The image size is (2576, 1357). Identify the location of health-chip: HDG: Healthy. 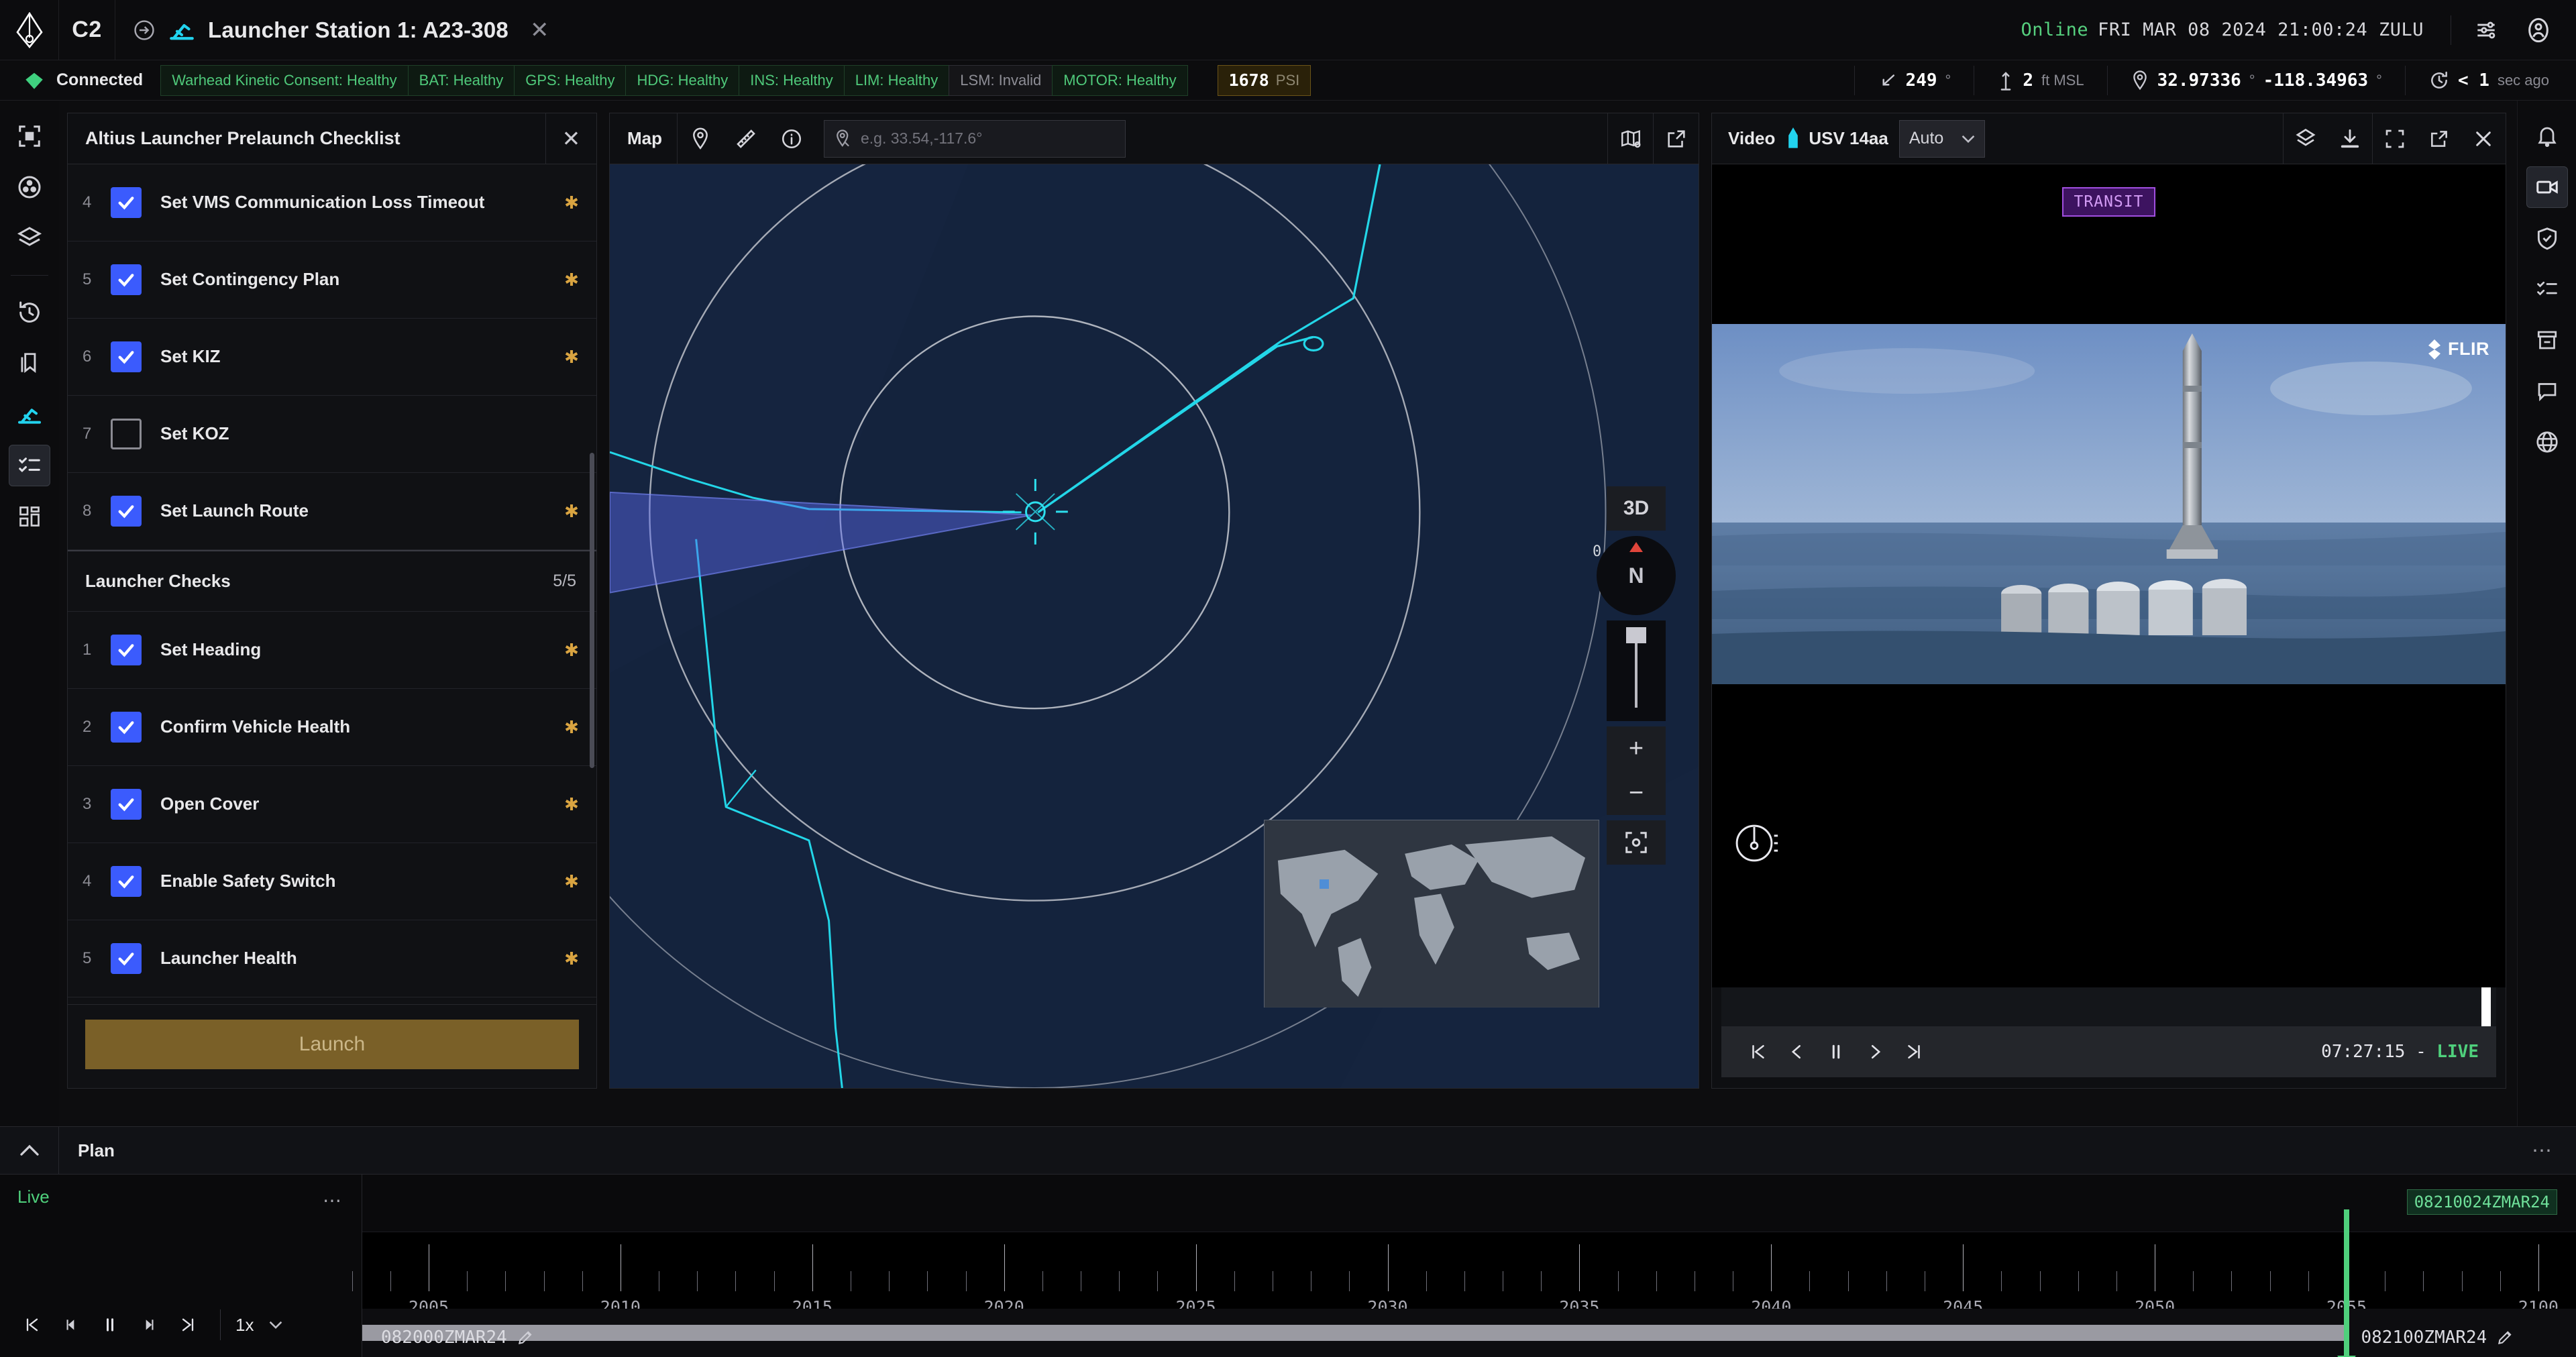
(682, 80).